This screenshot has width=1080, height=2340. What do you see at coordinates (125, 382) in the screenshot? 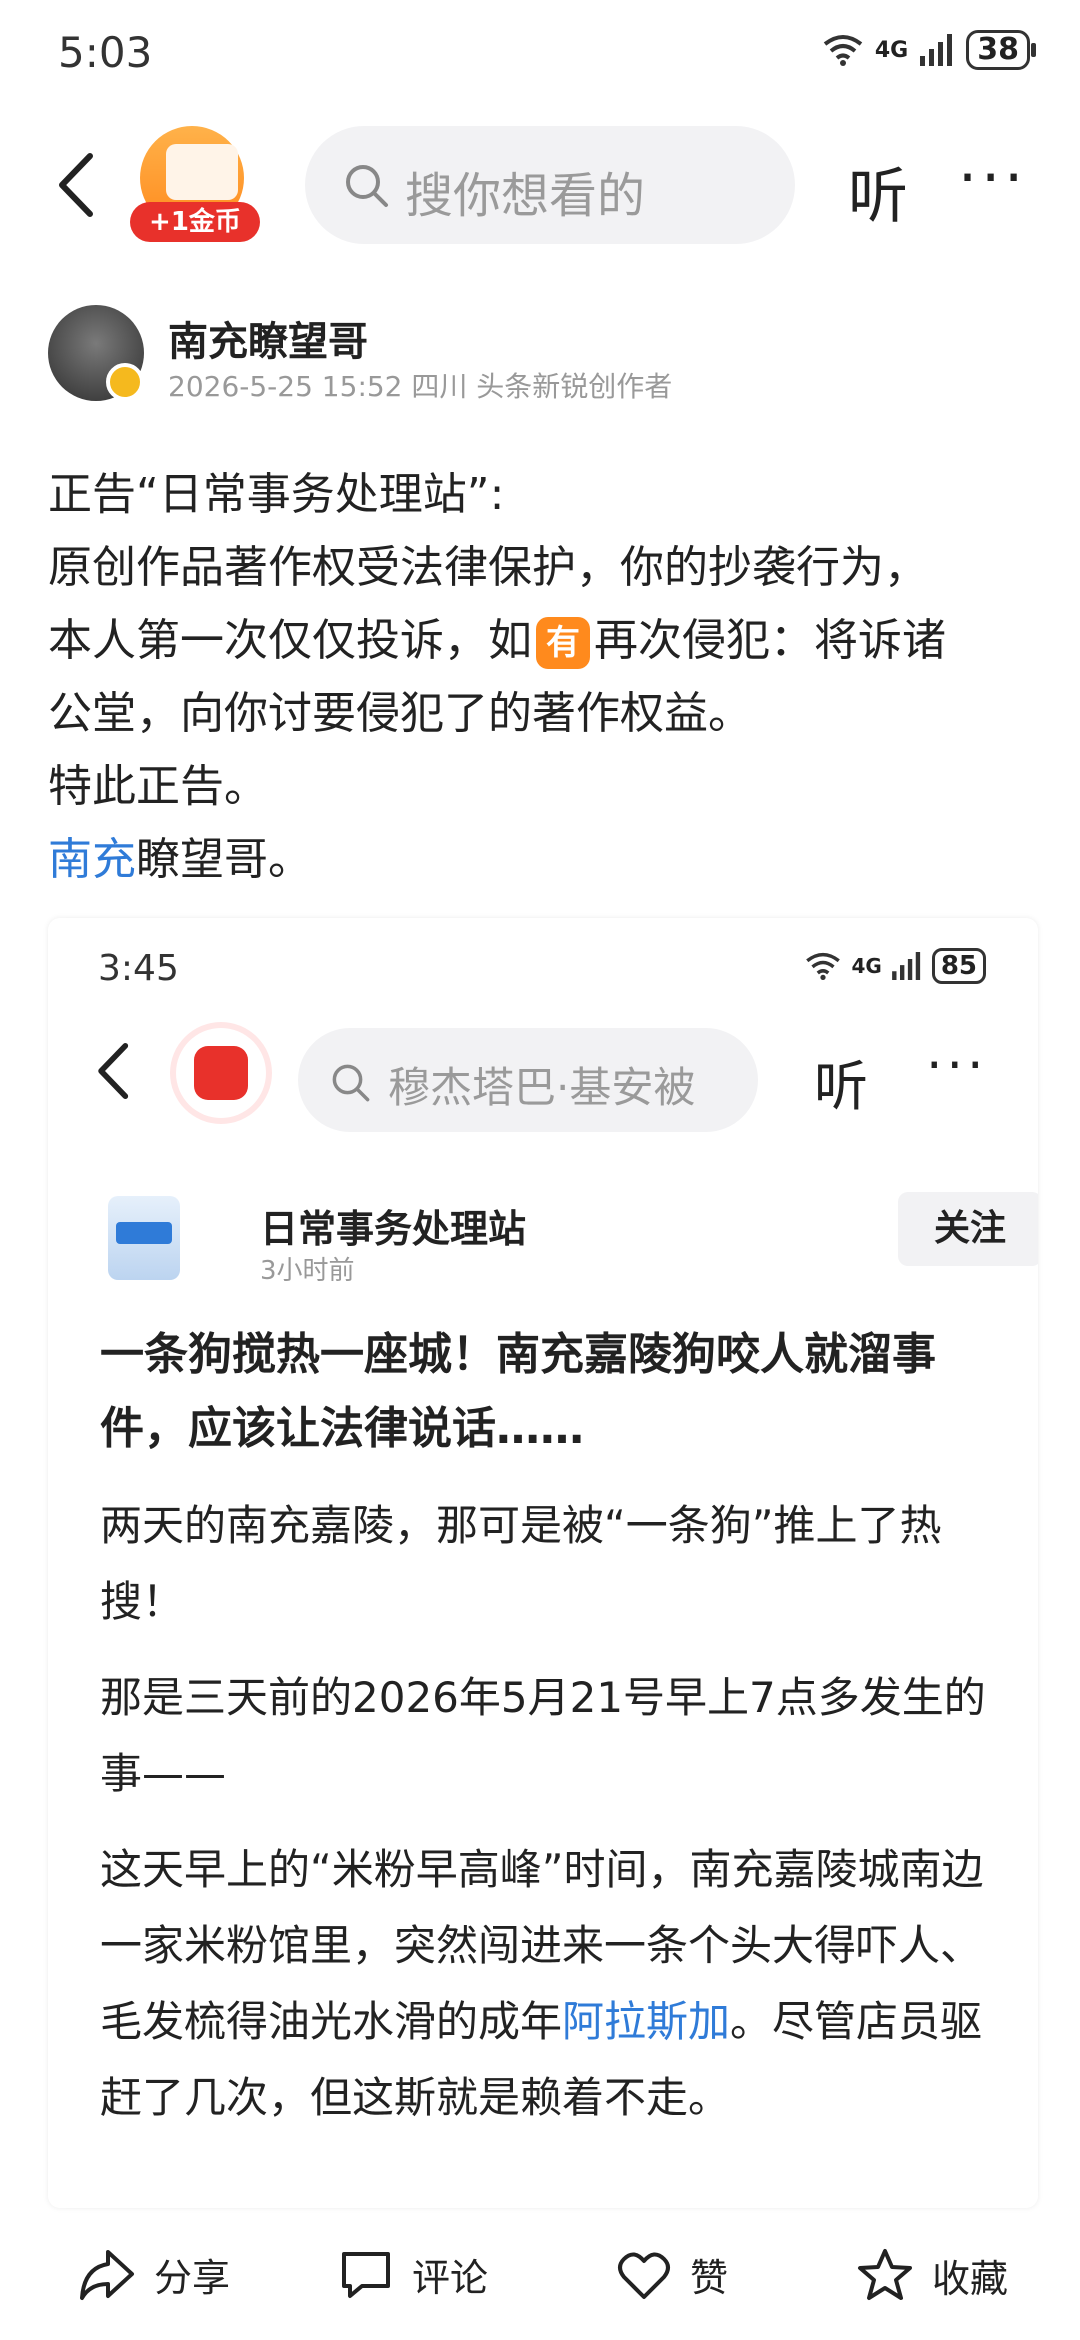
I see `verified-badge-icon` at bounding box center [125, 382].